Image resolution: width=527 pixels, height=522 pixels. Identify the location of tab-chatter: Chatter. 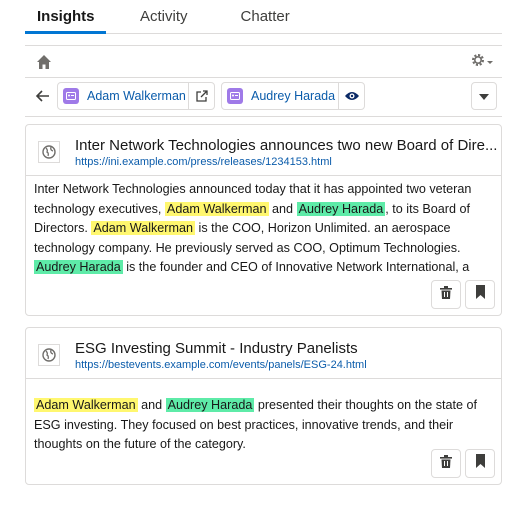
(265, 17).